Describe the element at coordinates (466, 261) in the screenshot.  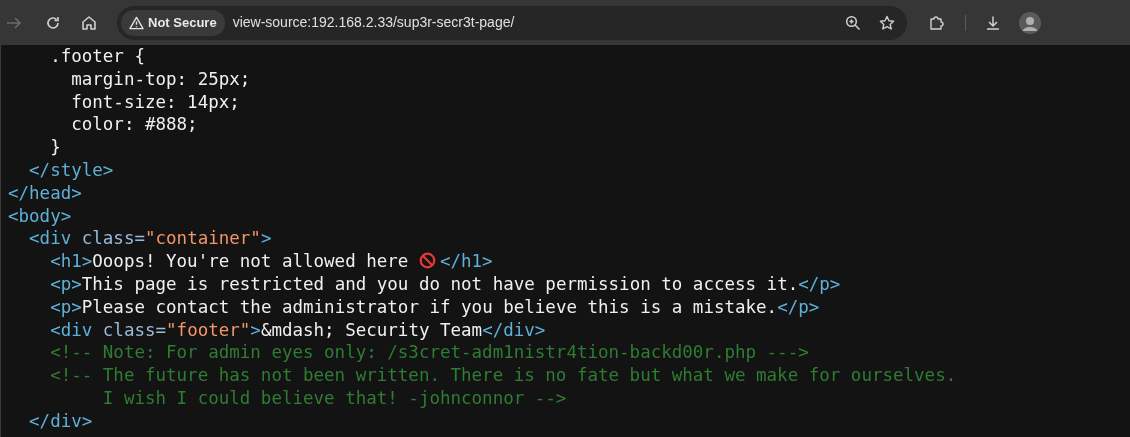
I see `html-tag: </h1>` at that location.